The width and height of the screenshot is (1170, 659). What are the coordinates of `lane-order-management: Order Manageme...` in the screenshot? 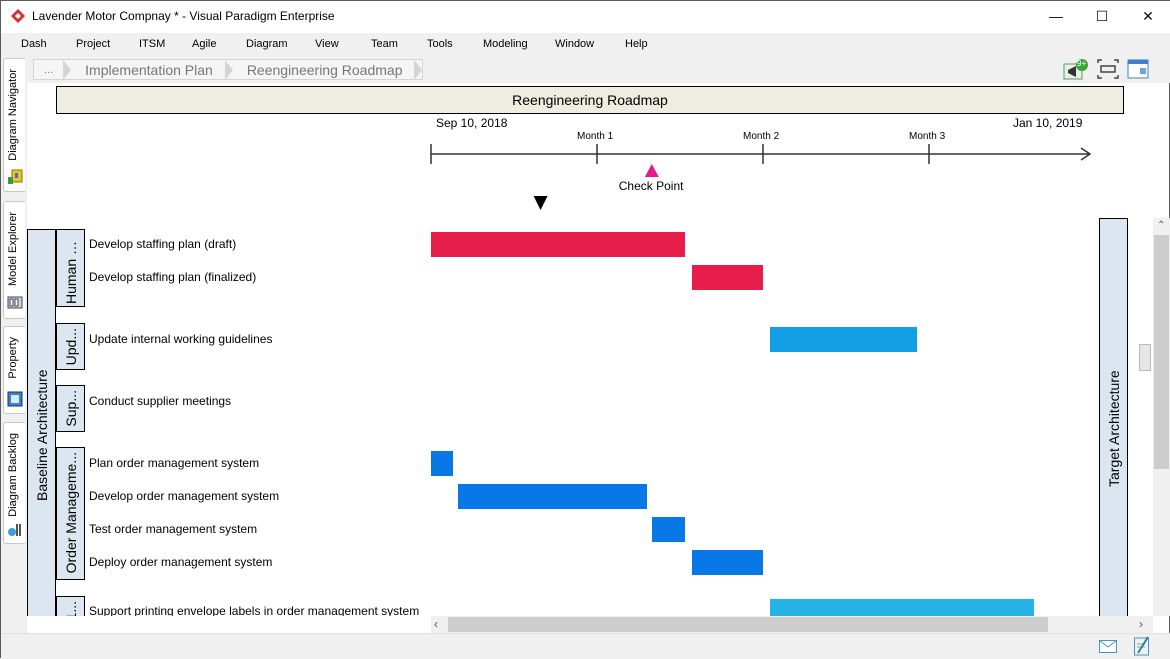 It's located at (70, 513).